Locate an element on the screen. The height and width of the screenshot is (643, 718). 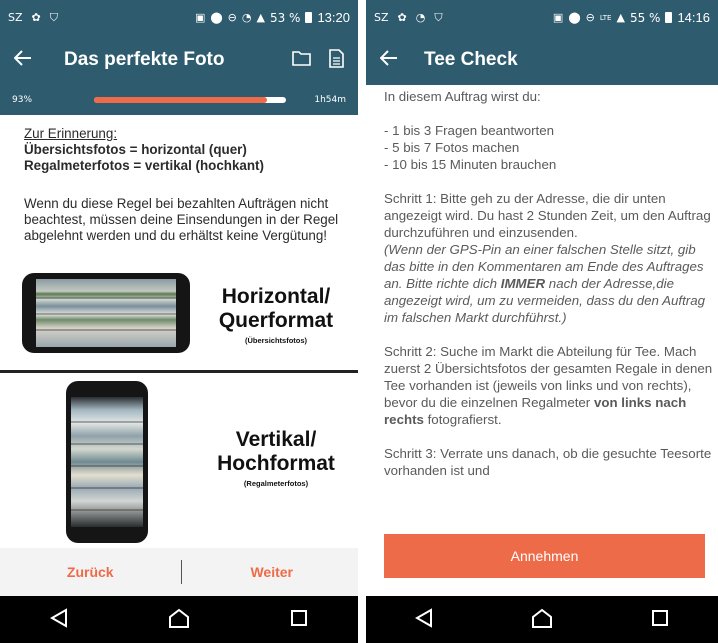
horizontal-format-subtitle: (Übersichtsfotos) is located at coordinates (276, 340).